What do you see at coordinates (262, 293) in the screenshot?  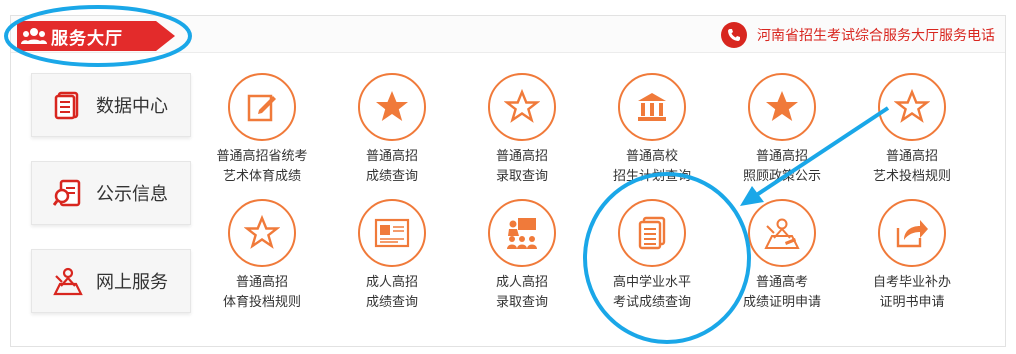 I see `tile-label: 普通高招 体育投档规则` at bounding box center [262, 293].